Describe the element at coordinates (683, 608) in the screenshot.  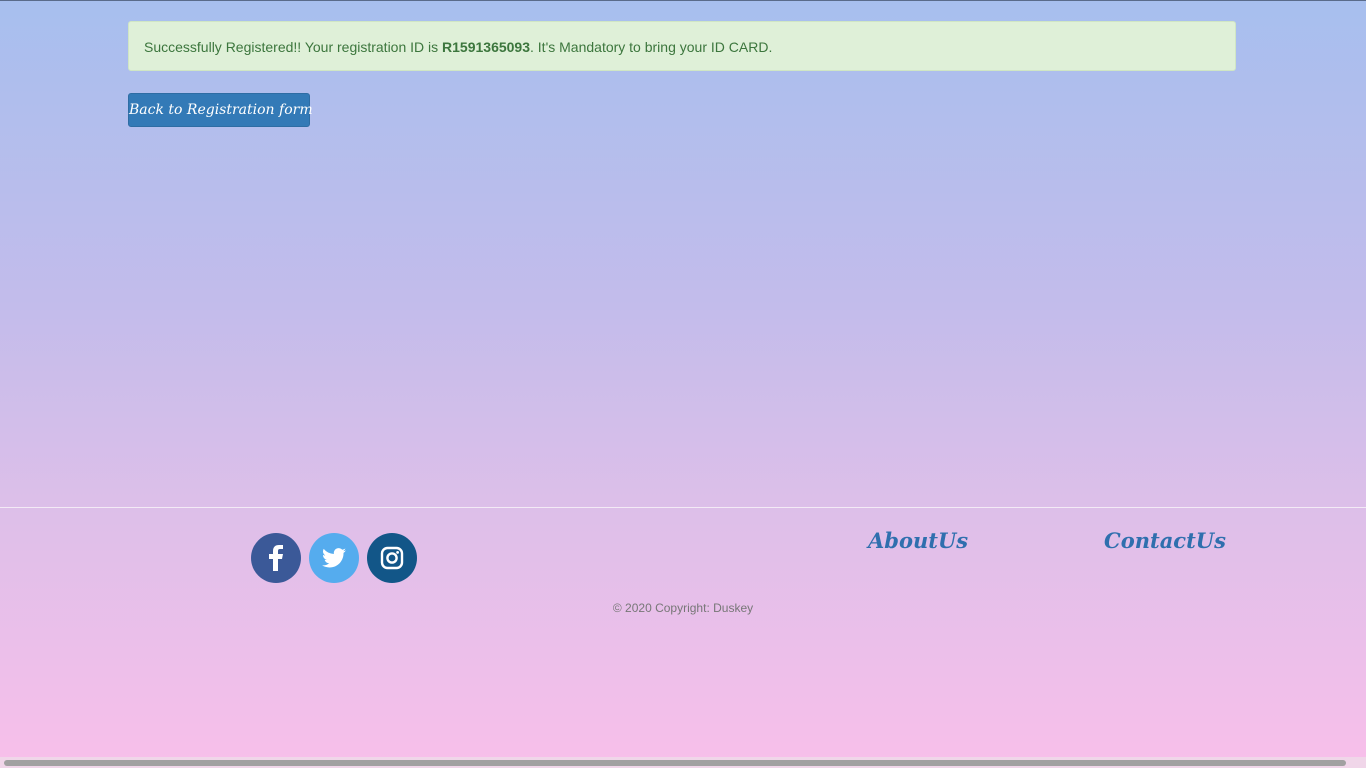
I see `copyright-text: © 2020 Copyright: Duskey` at that location.